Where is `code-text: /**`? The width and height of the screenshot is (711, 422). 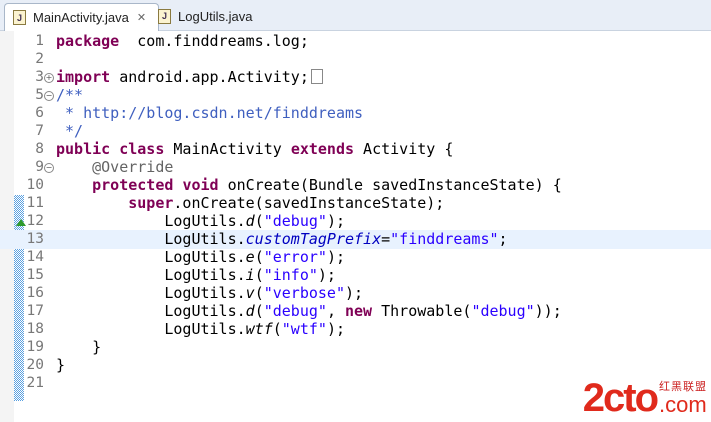
code-text: /** is located at coordinates (69, 95).